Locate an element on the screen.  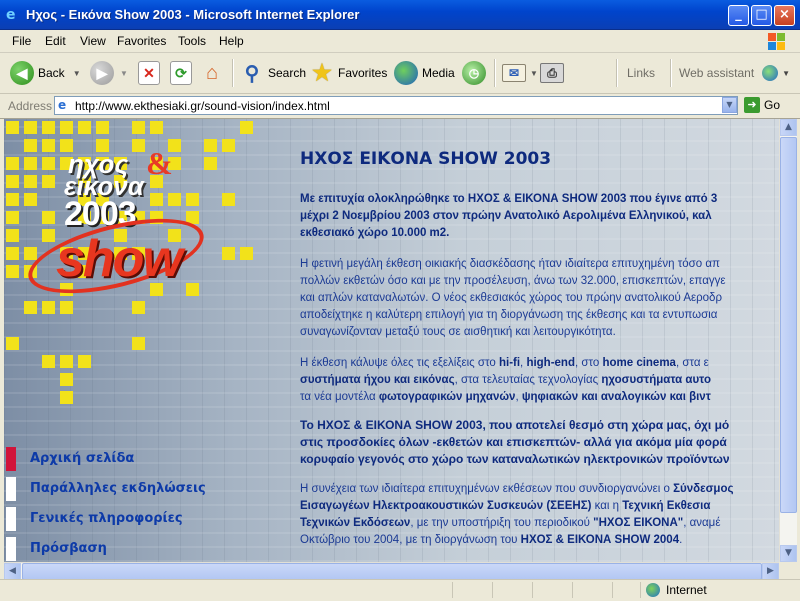
home-button: ⌂ is located at coordinates (214, 73).